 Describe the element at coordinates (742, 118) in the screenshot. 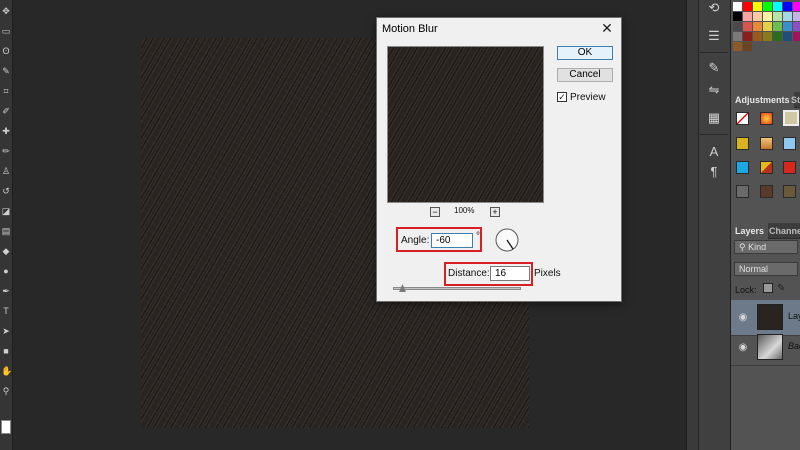

I see `style-none-icon` at that location.